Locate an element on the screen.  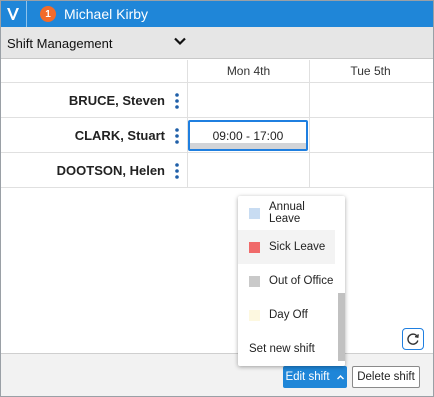
menu-item-sick-leave: Sick Leave is located at coordinates (286, 247).